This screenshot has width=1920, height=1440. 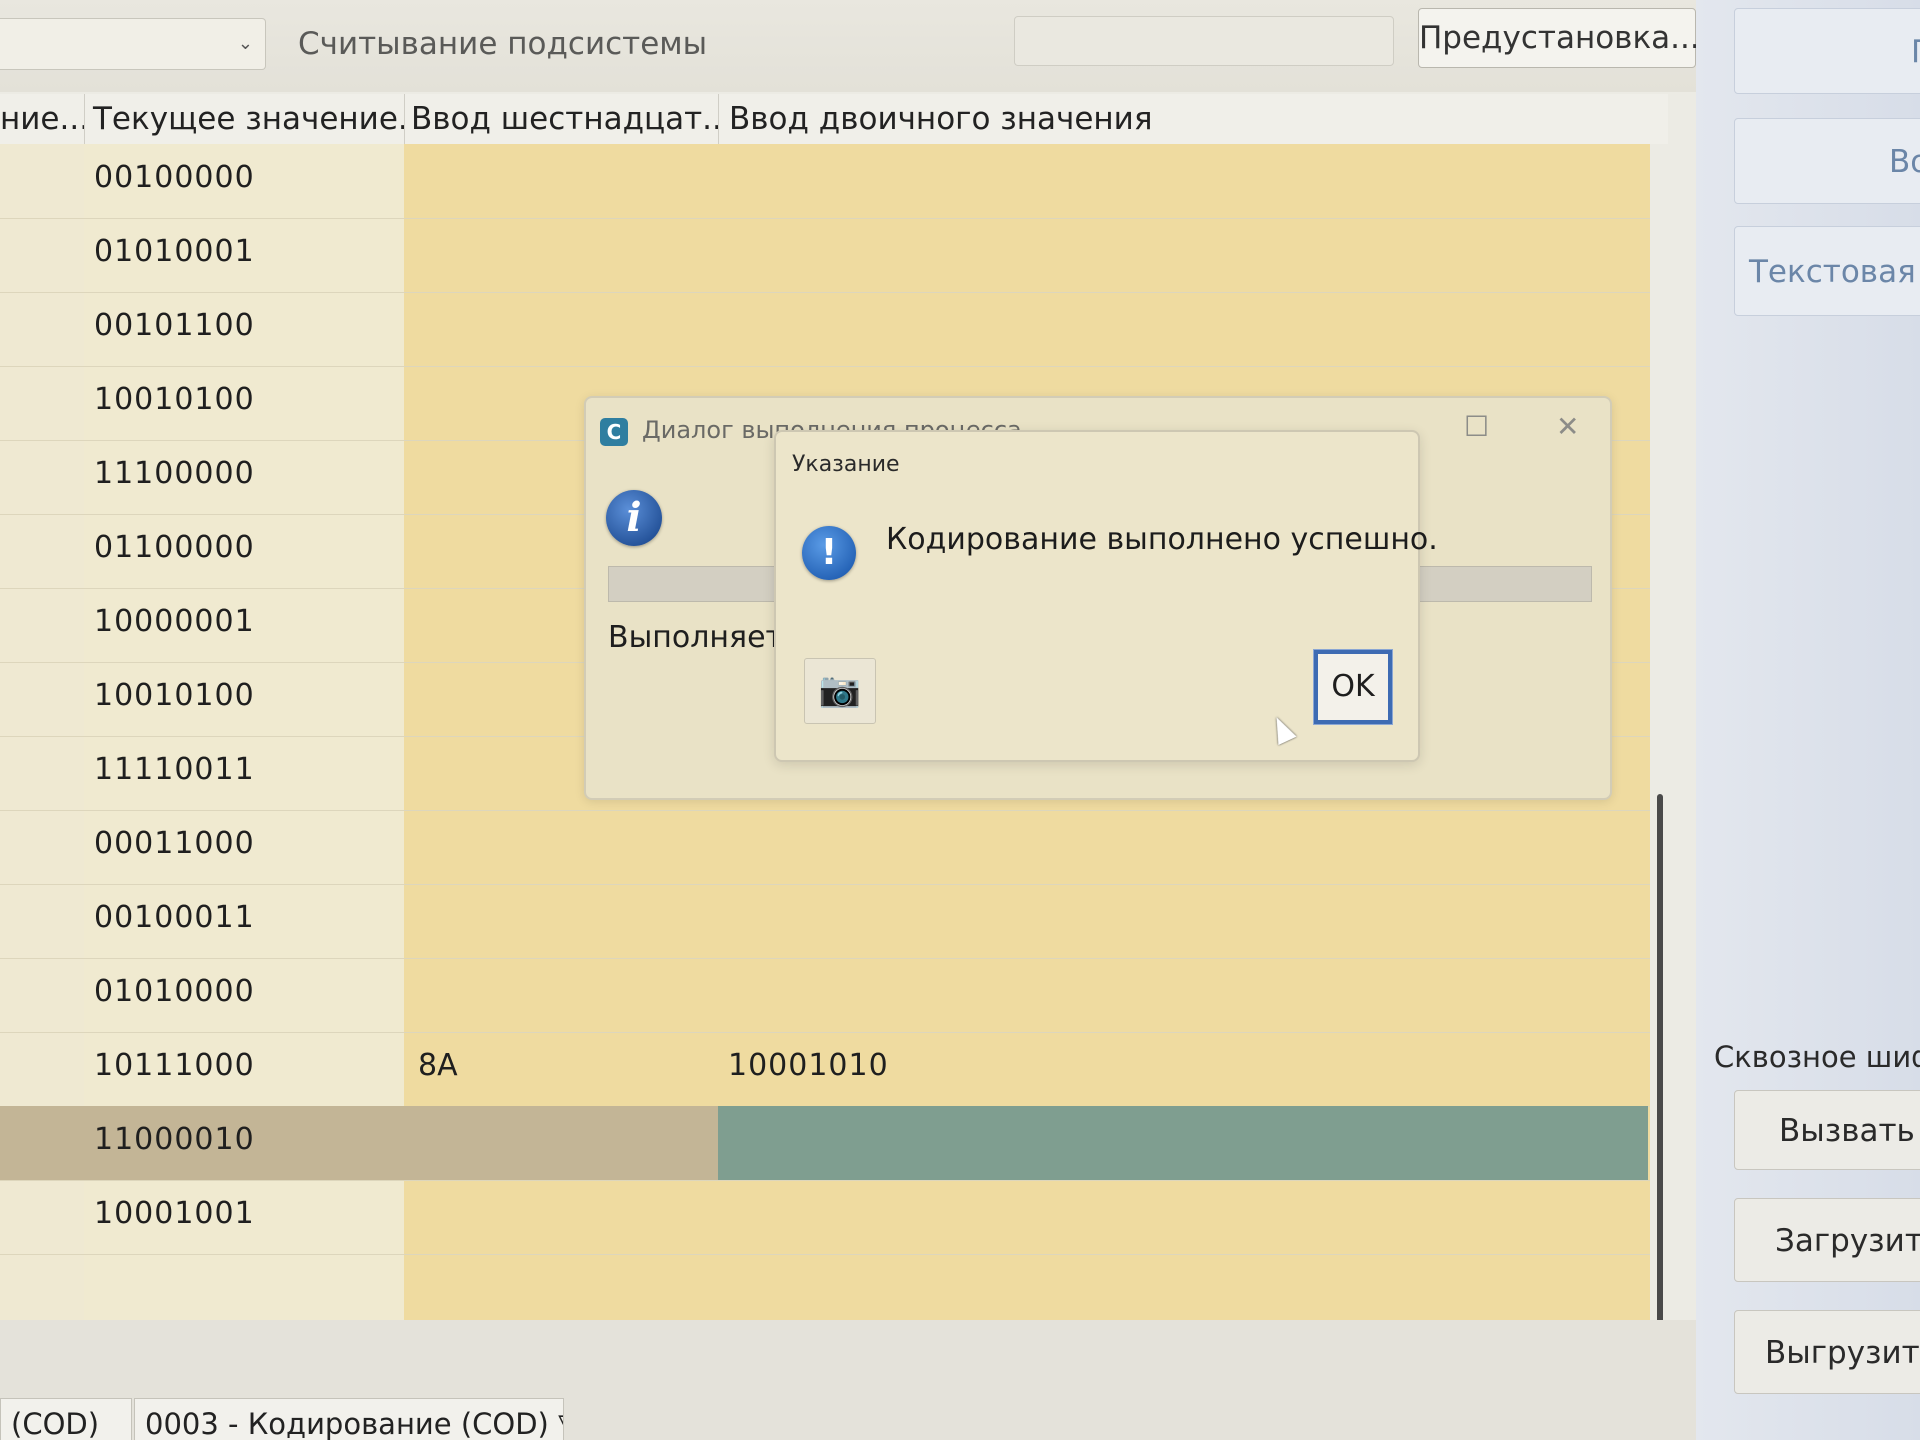 I want to click on current-value-cell: 00101100, so click(x=174, y=325).